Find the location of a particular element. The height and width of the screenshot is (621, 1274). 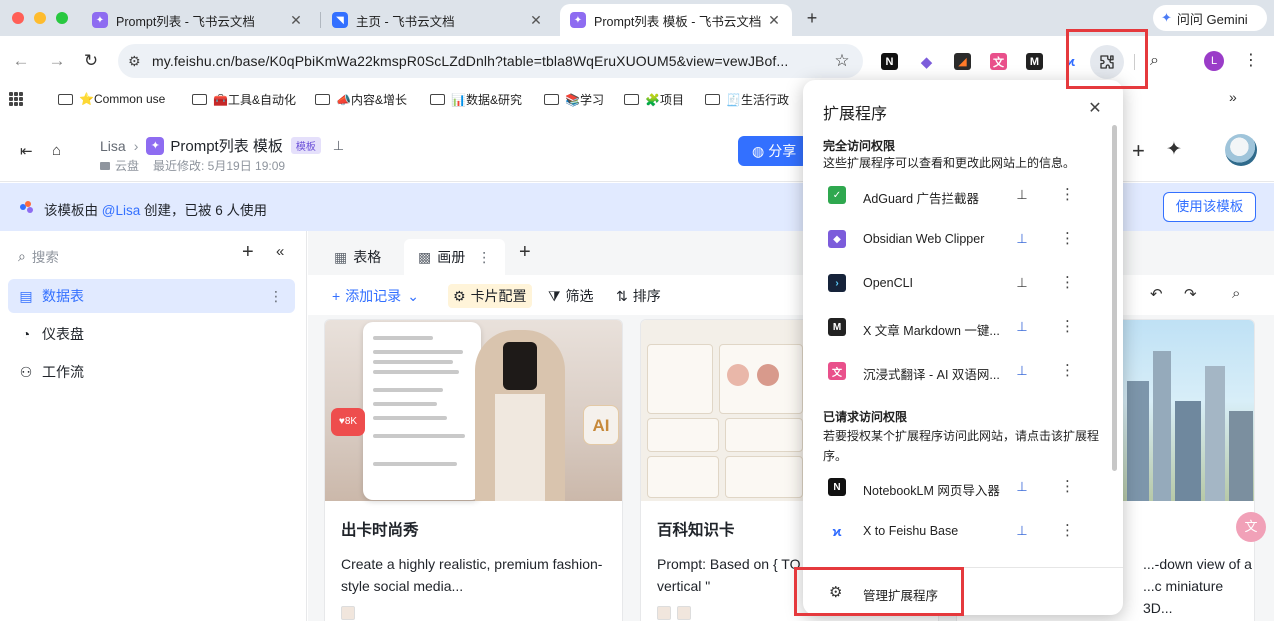

sort-button: ⇅ 排序 is located at coordinates (638, 296).